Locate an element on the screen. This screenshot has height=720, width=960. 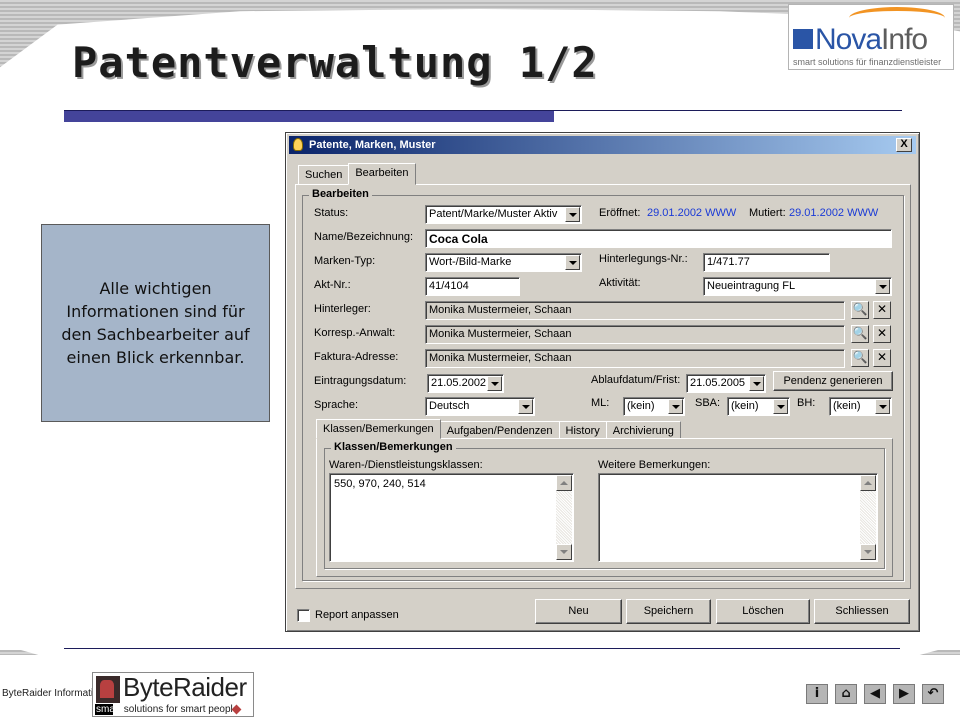
hinterlegungsnr-input: 1/471.77 is located at coordinates (766, 262).